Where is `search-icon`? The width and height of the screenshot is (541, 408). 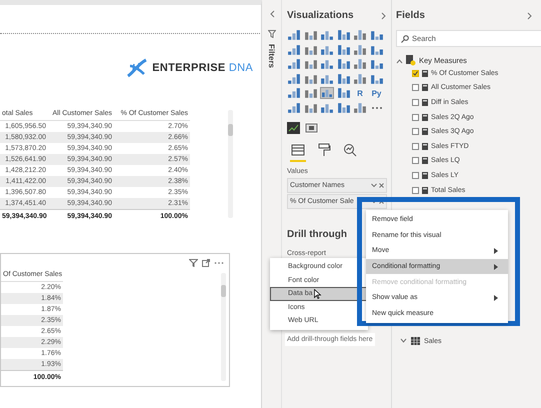 search-icon is located at coordinates (405, 39).